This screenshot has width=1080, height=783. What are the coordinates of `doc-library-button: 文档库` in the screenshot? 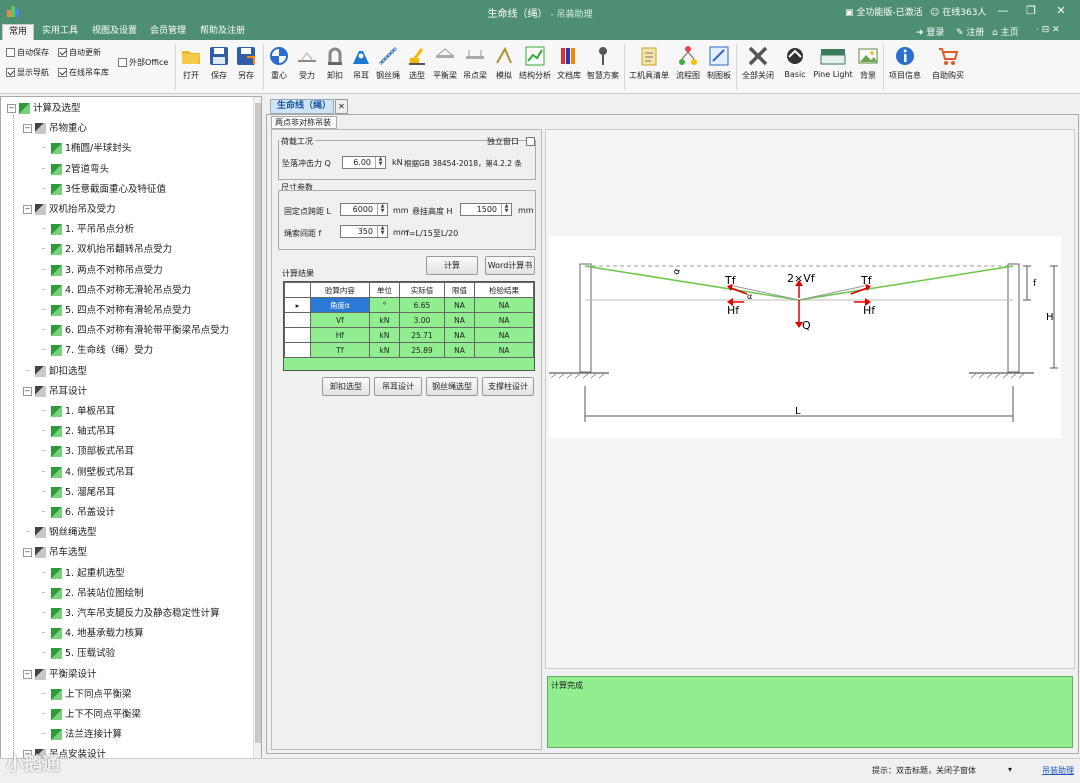 It's located at (569, 67).